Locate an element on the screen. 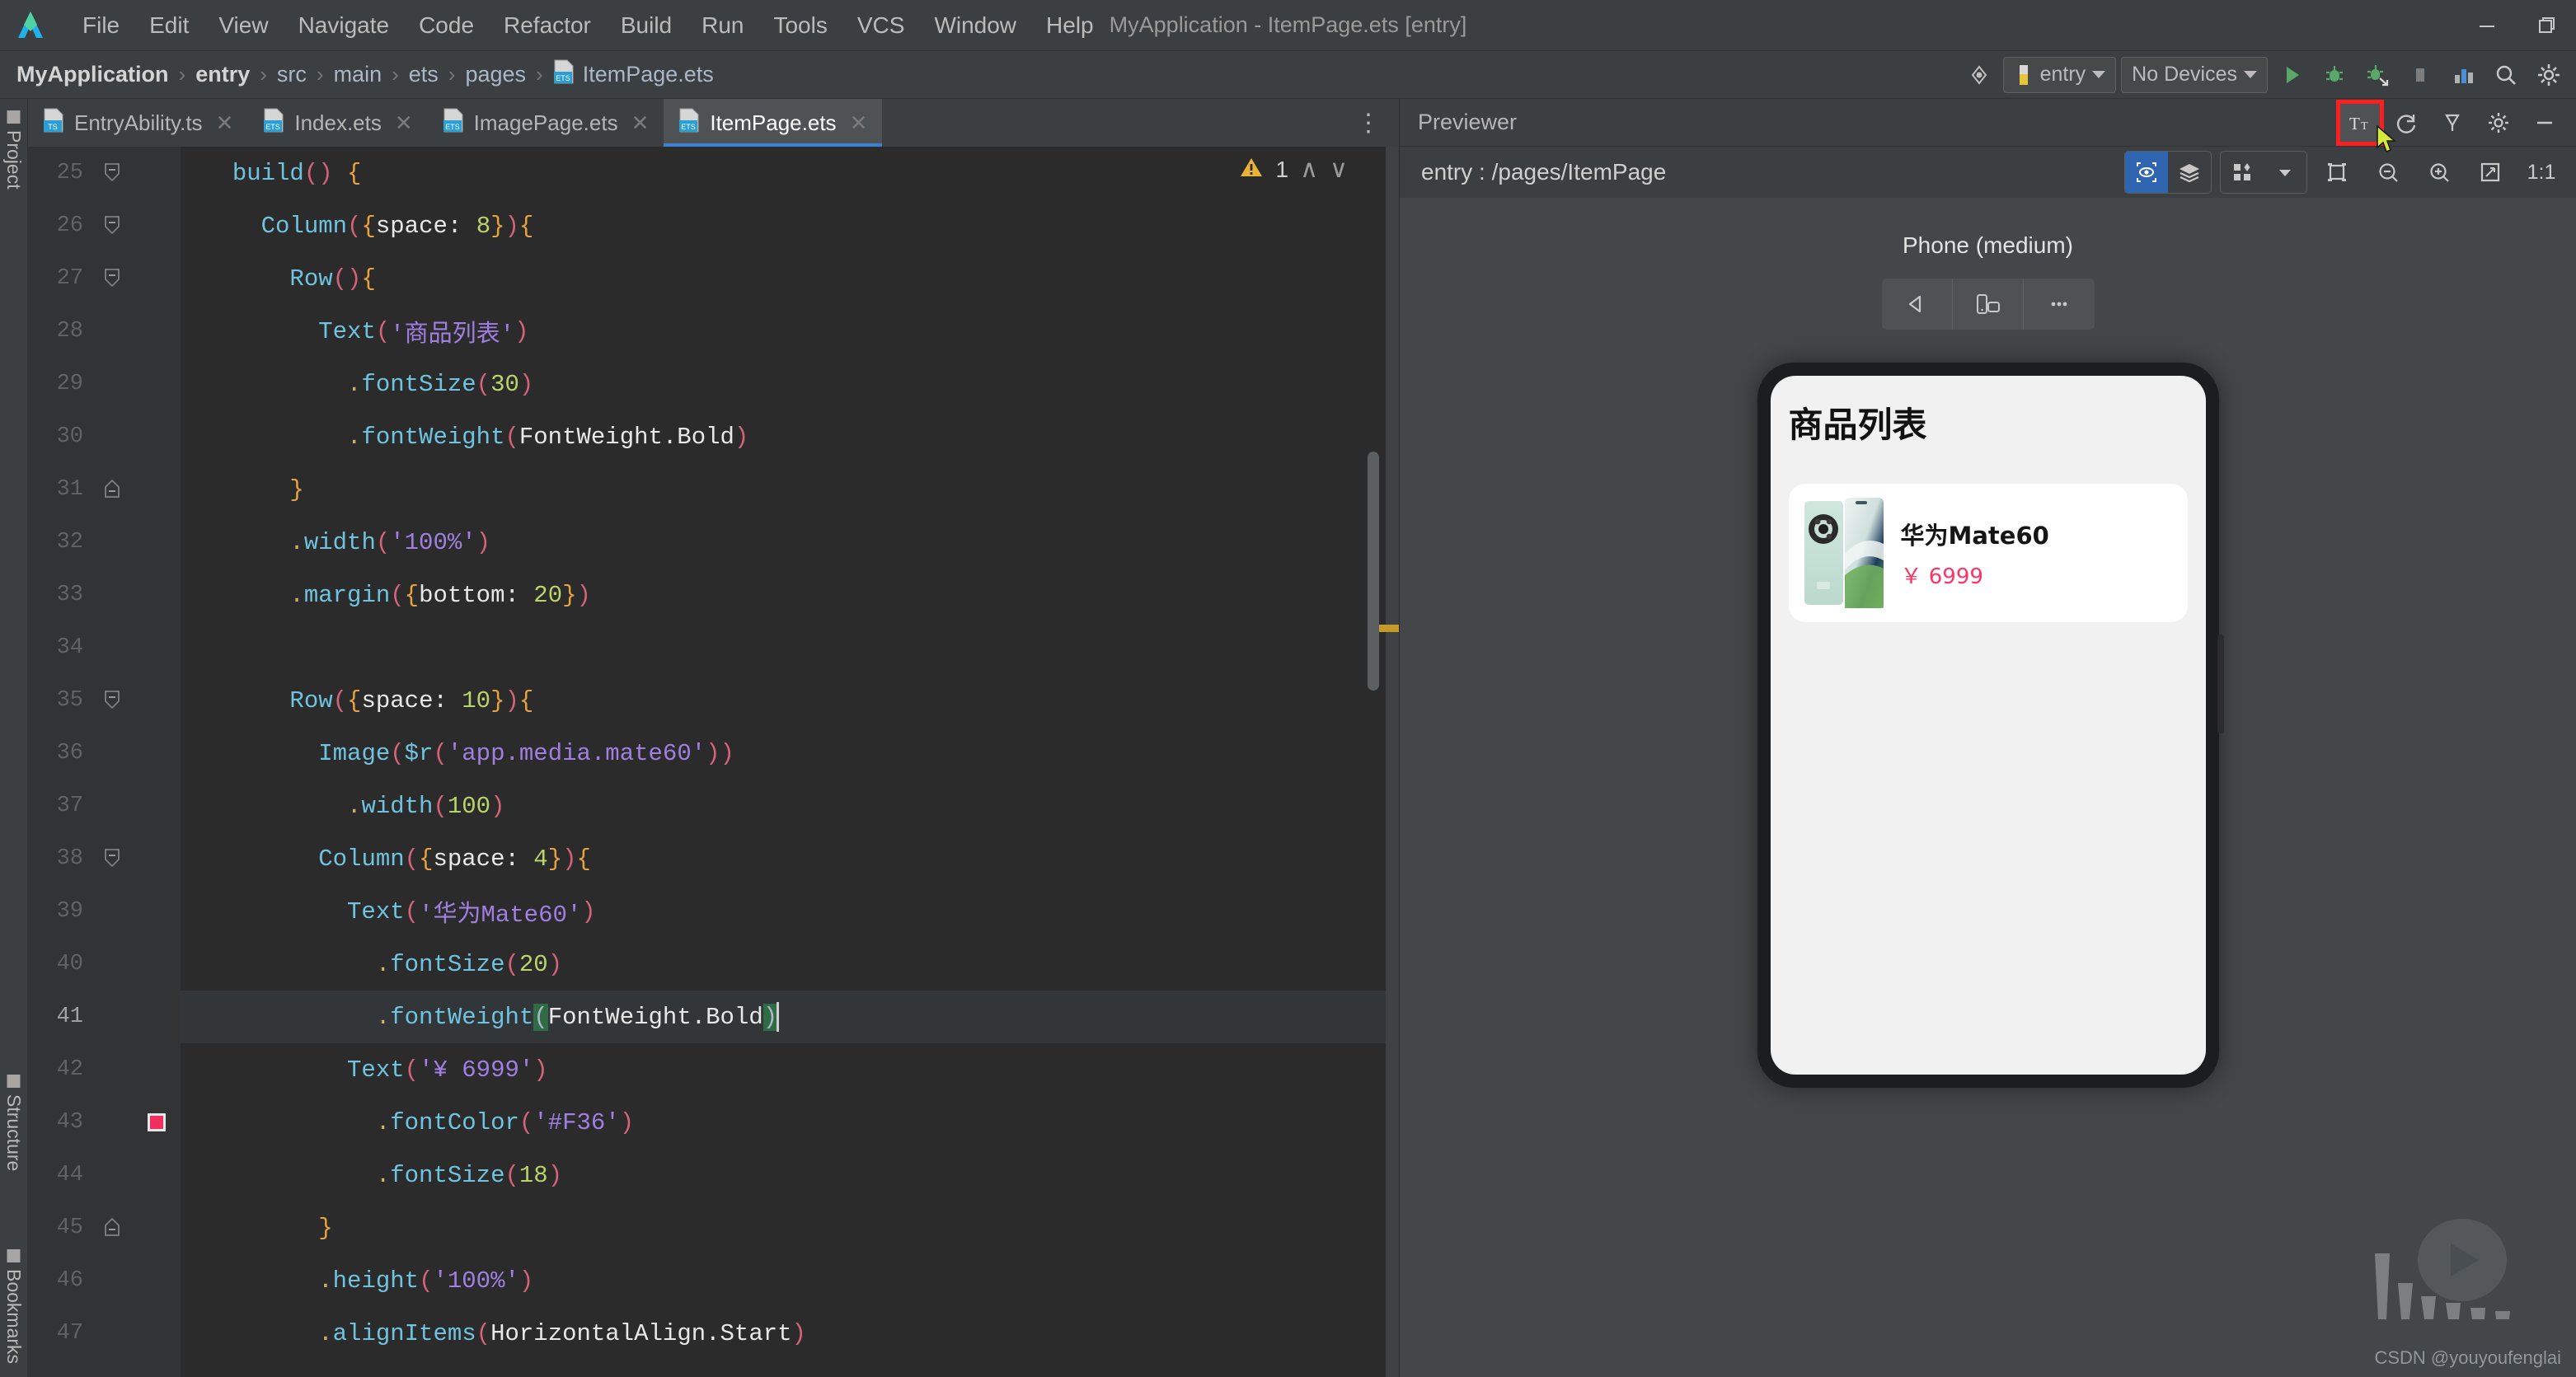  device-controls is located at coordinates (1988, 304).